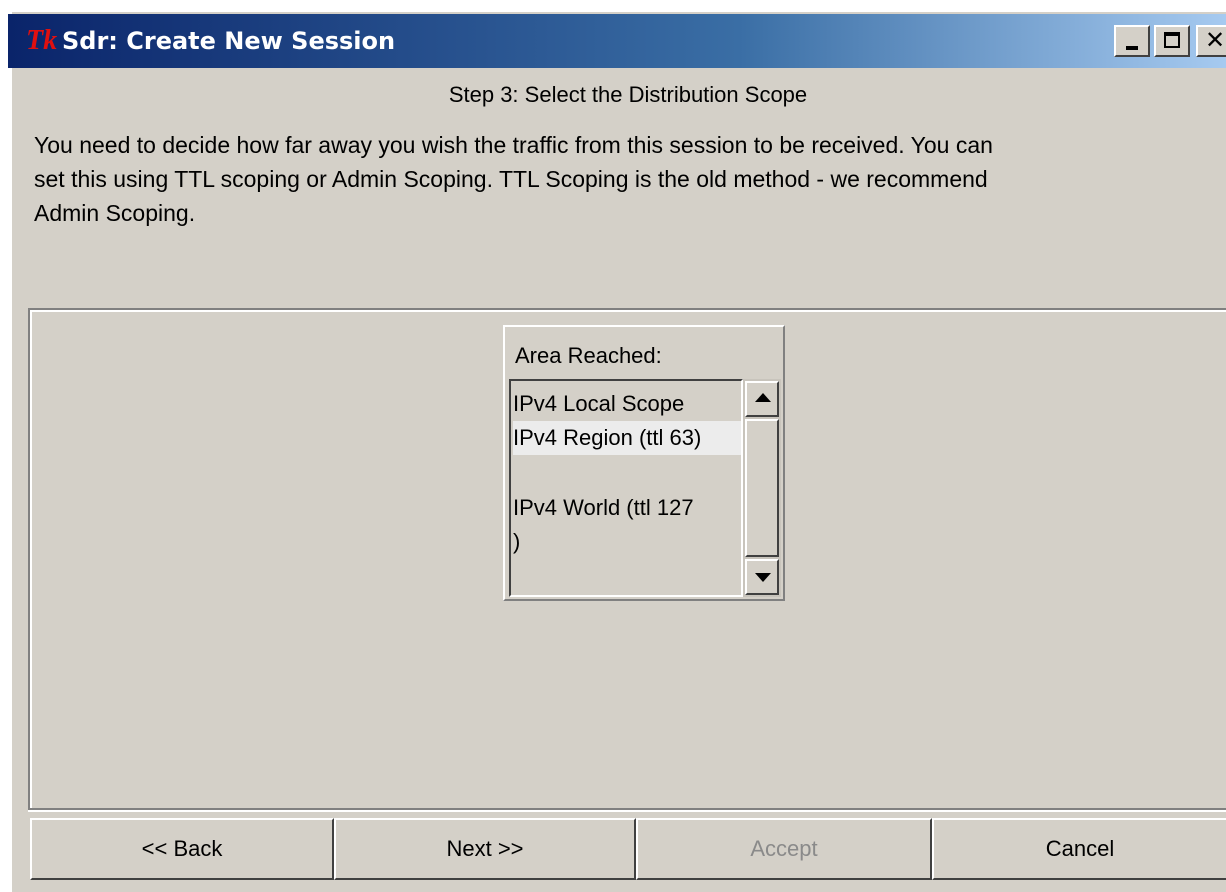  Describe the element at coordinates (115, 213) in the screenshot. I see `description-line: Admin Scoping.` at that location.